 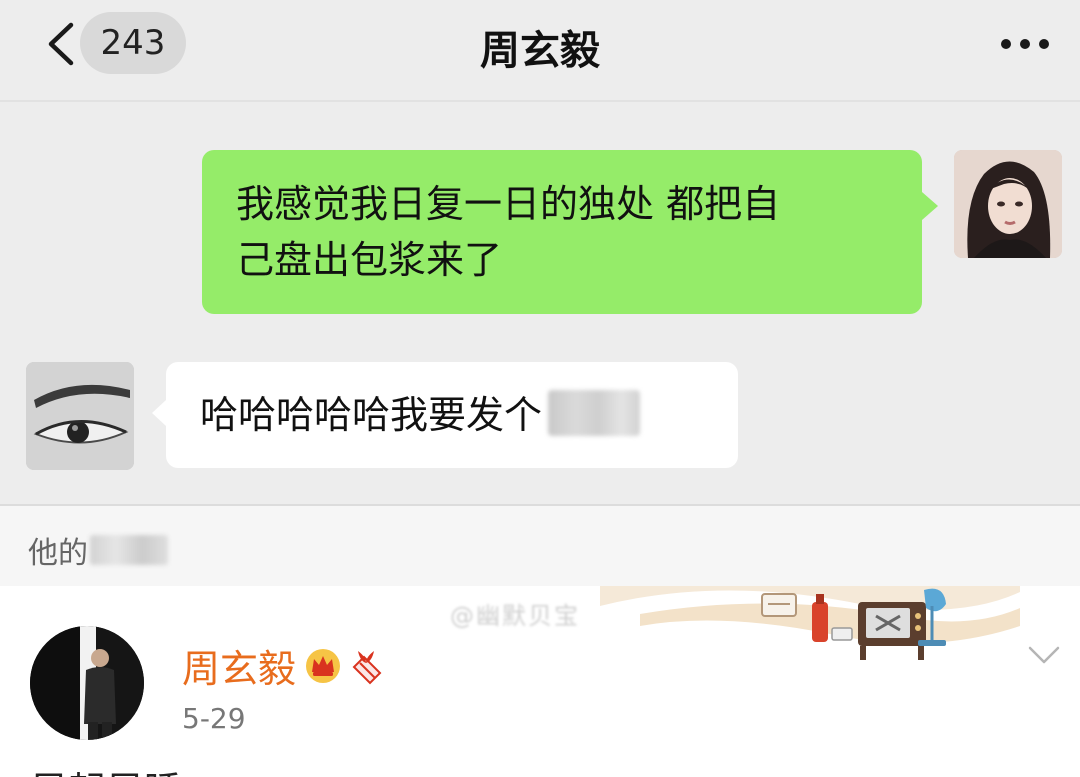 I want to click on message-text-line: 己盘出包浆来了, so click(x=369, y=260).